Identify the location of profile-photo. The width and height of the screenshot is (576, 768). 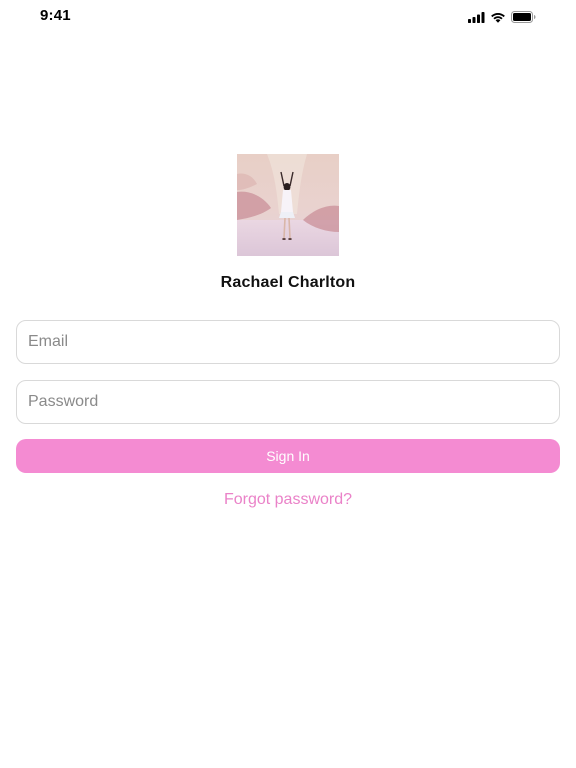
(288, 205).